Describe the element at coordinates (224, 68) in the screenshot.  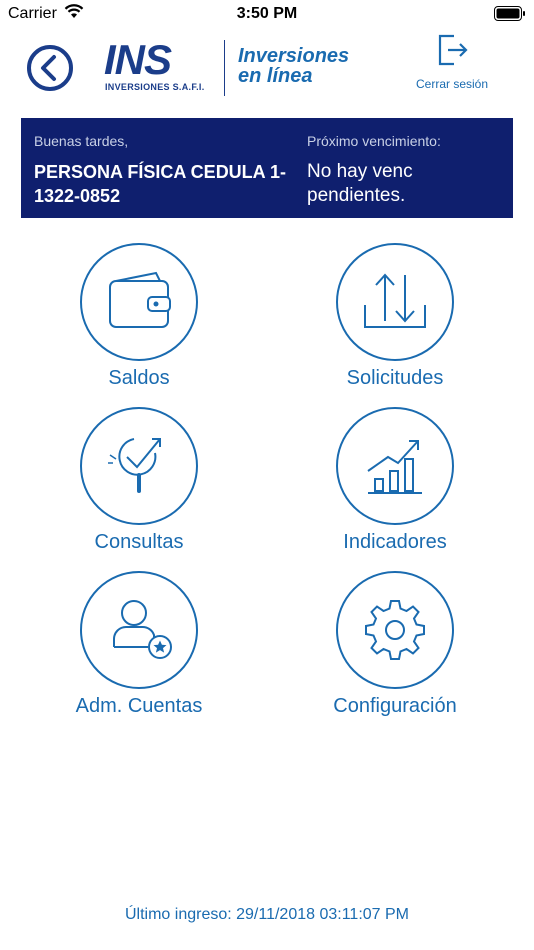
I see `logo-divider` at that location.